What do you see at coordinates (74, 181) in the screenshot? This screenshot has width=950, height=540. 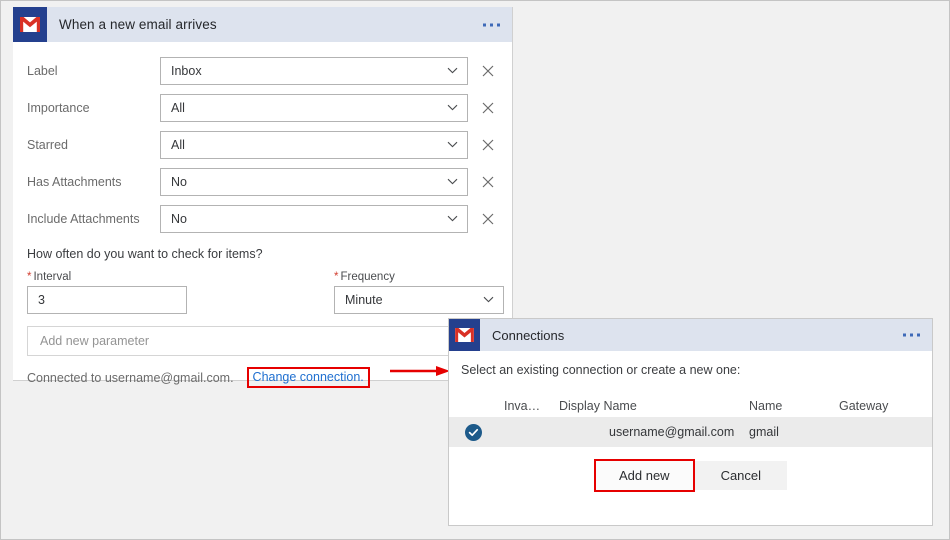 I see `field-label: Has Attachments` at bounding box center [74, 181].